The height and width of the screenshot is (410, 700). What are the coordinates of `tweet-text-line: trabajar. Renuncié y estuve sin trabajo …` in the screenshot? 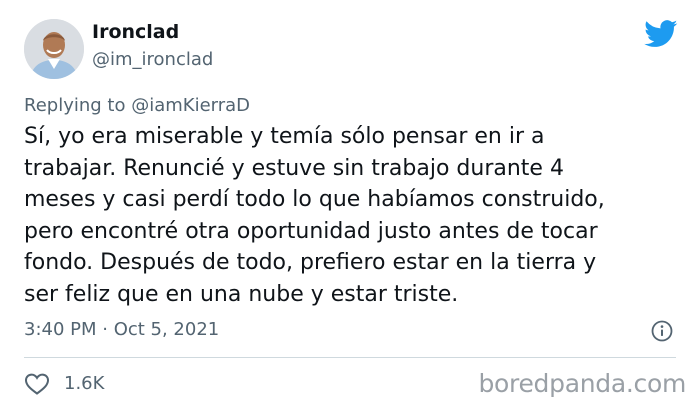 It's located at (294, 168).